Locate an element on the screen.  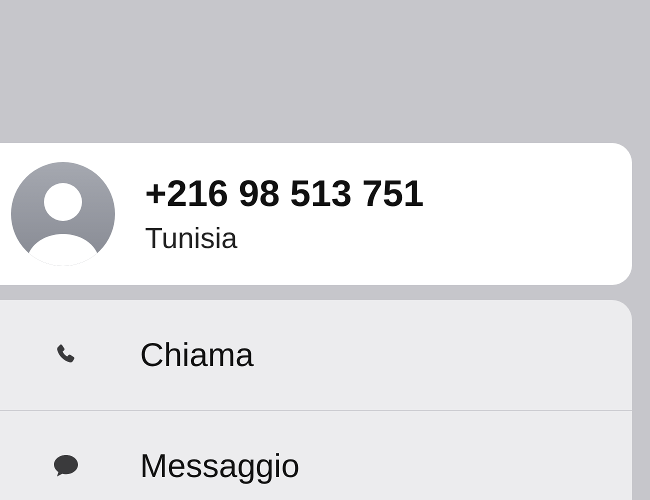
menu-item-label: Messaggio is located at coordinates (220, 466).